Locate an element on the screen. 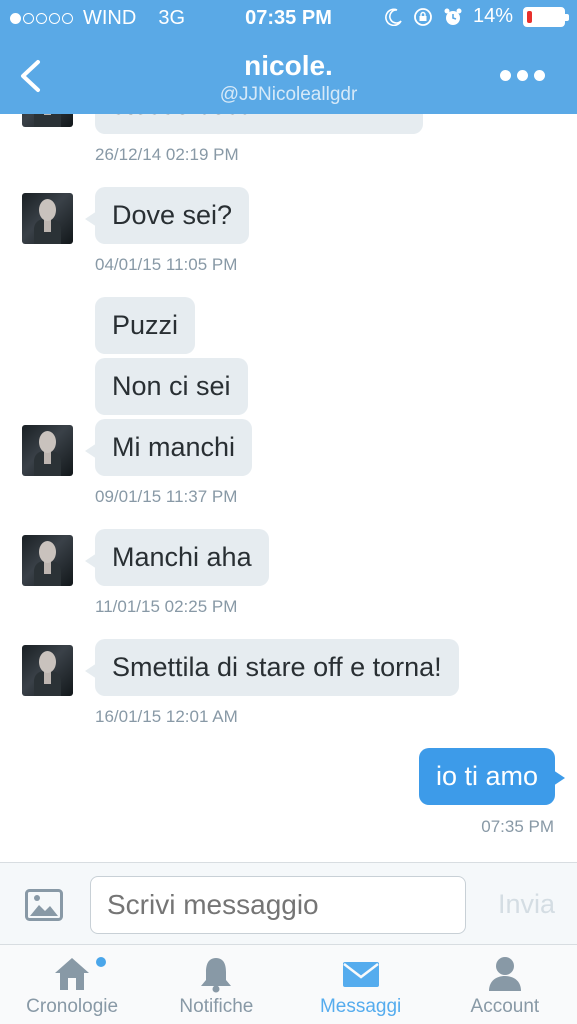  status-right: 14% is located at coordinates (477, 16).